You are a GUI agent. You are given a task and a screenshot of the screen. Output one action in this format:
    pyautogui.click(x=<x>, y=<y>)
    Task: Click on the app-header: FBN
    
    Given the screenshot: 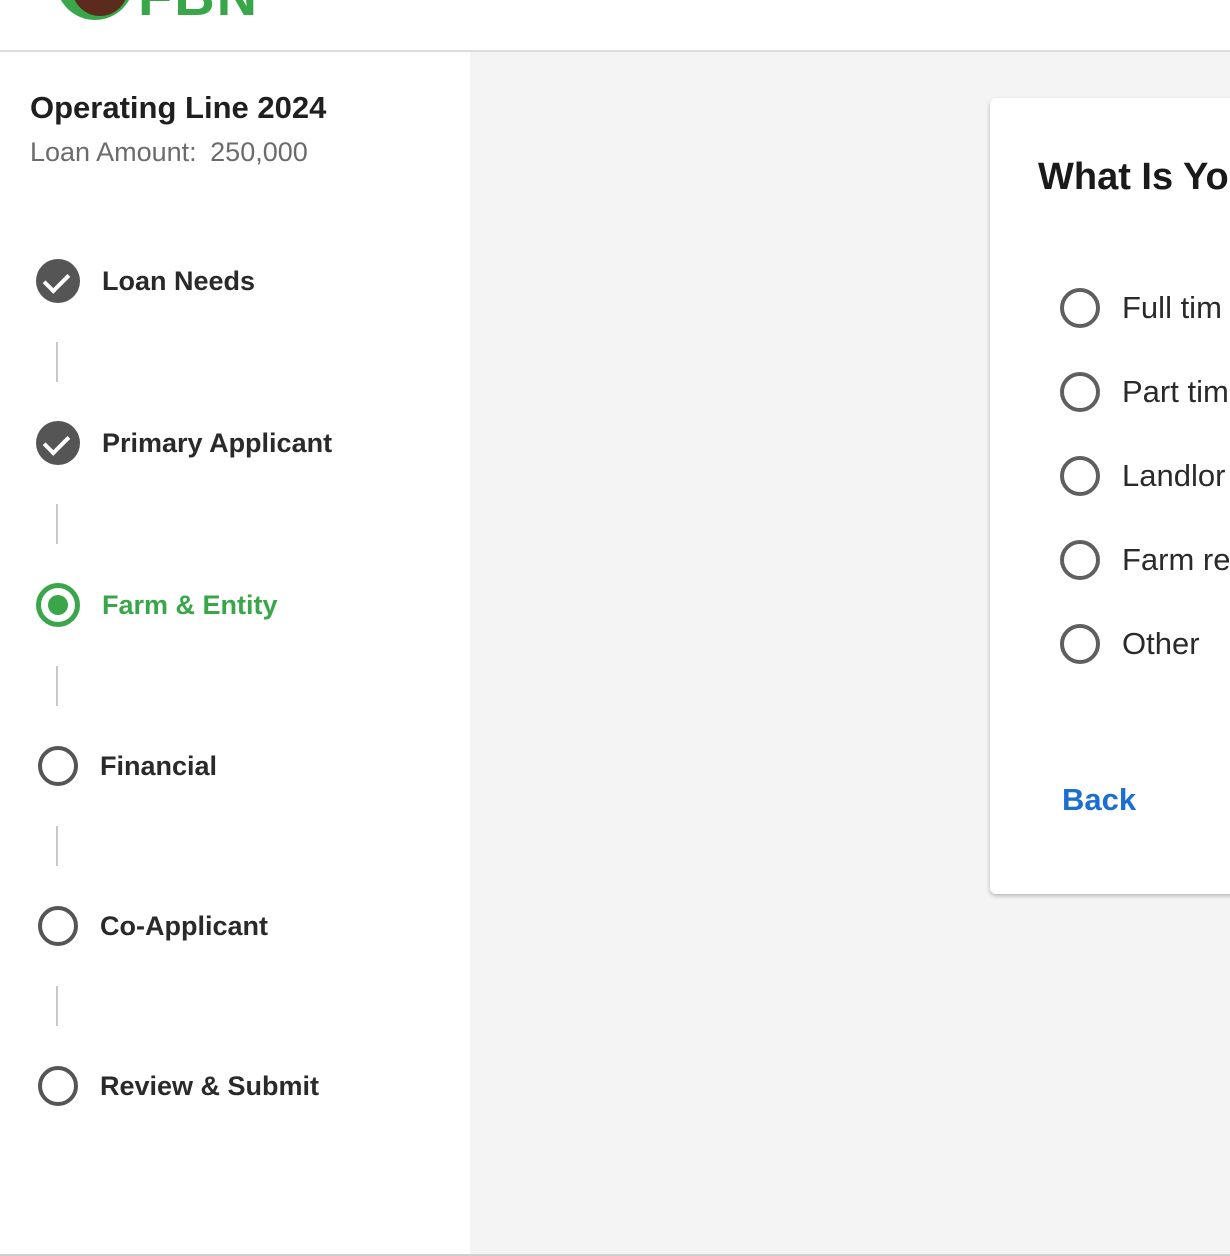 What is the action you would take?
    pyautogui.click(x=615, y=26)
    